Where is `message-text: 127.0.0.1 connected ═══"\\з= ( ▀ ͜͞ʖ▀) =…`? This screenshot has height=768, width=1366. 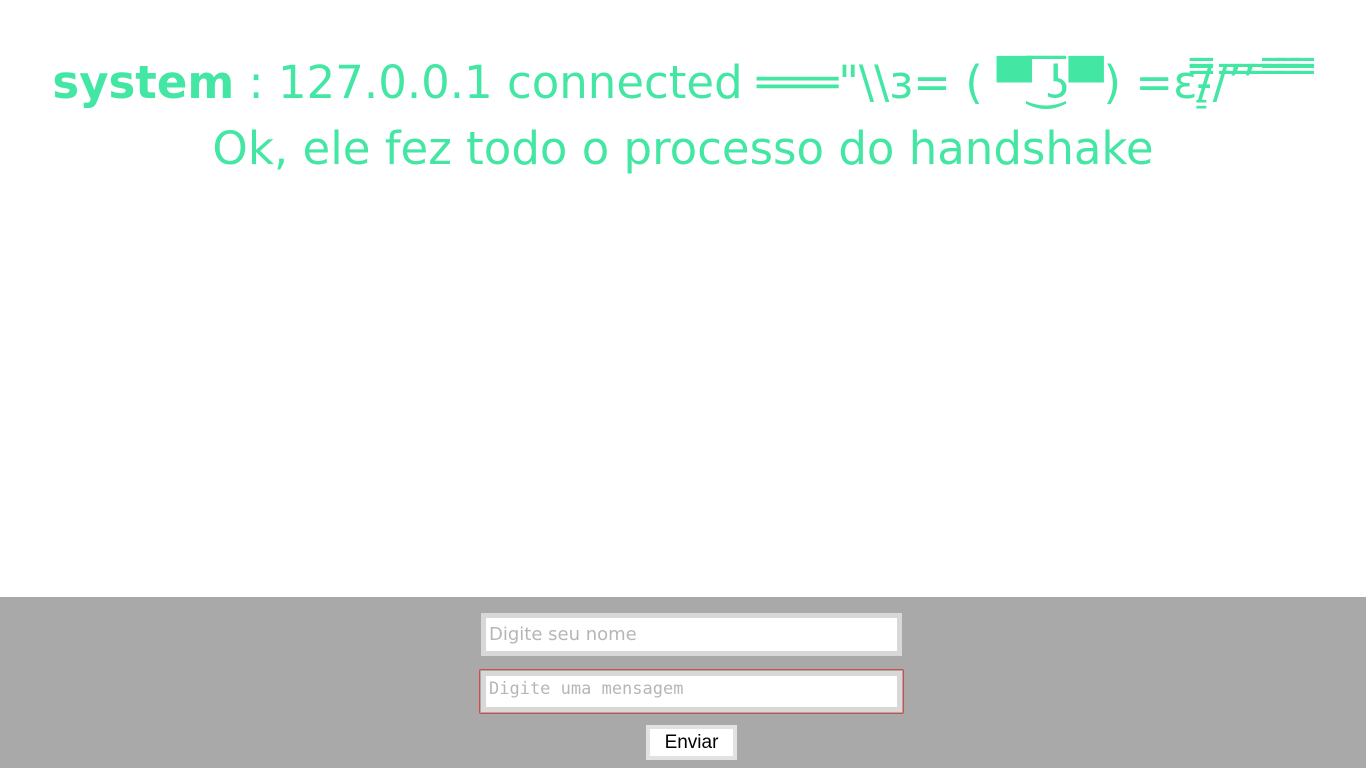 message-text: 127.0.0.1 connected ═══"\\з= ( ▀ ͜͞ʖ▀) =… is located at coordinates (763, 115).